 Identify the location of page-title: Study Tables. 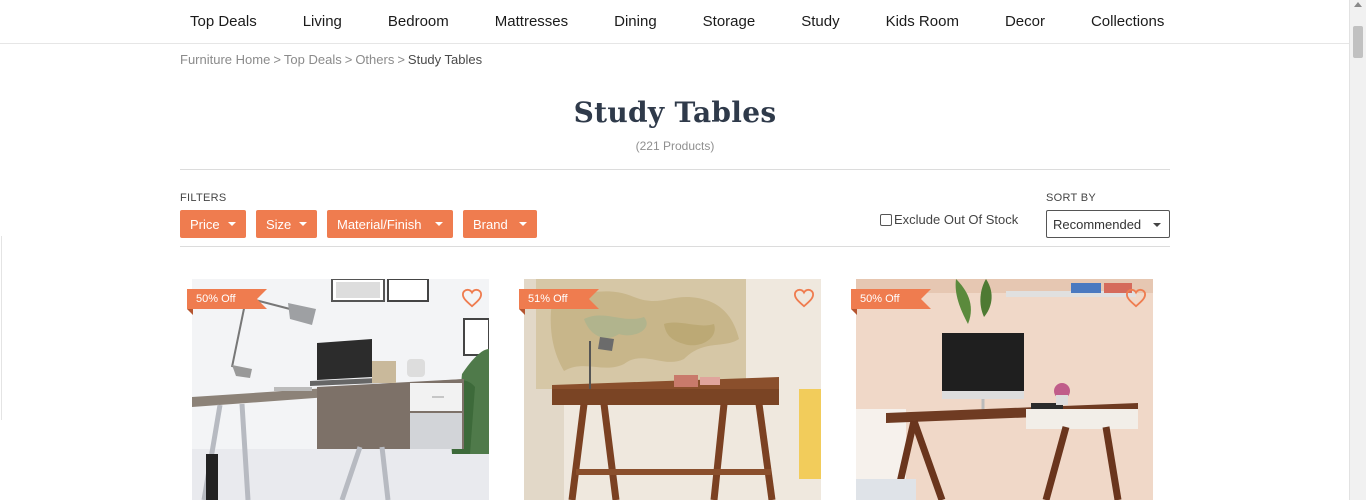
(675, 112).